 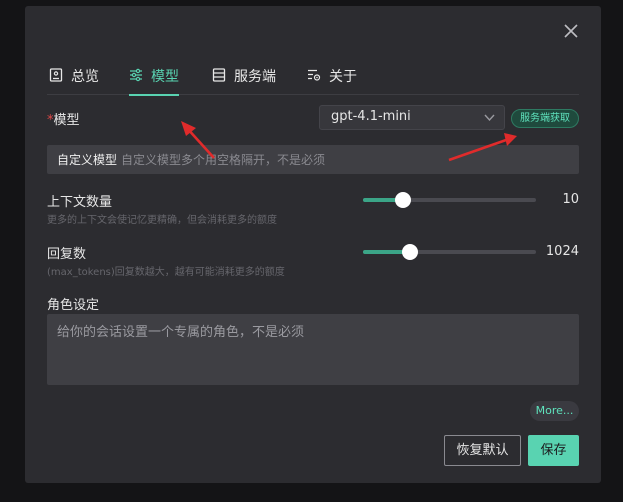 What do you see at coordinates (166, 272) in the screenshot?
I see `max-tokens-hint: (max_tokens)回复数越大，越有可能消耗更多的额度` at bounding box center [166, 272].